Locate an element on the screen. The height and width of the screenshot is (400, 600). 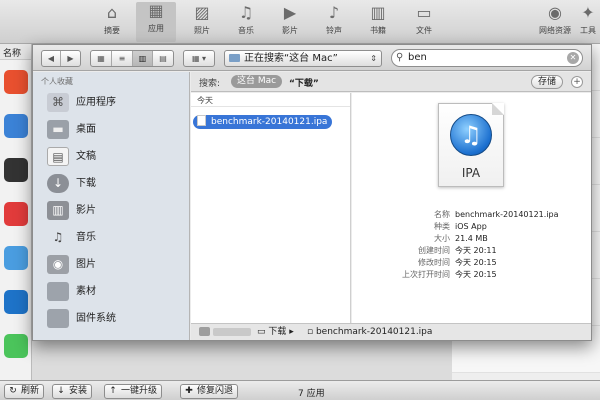
tools-icon: ✦ is located at coordinates (588, 12).